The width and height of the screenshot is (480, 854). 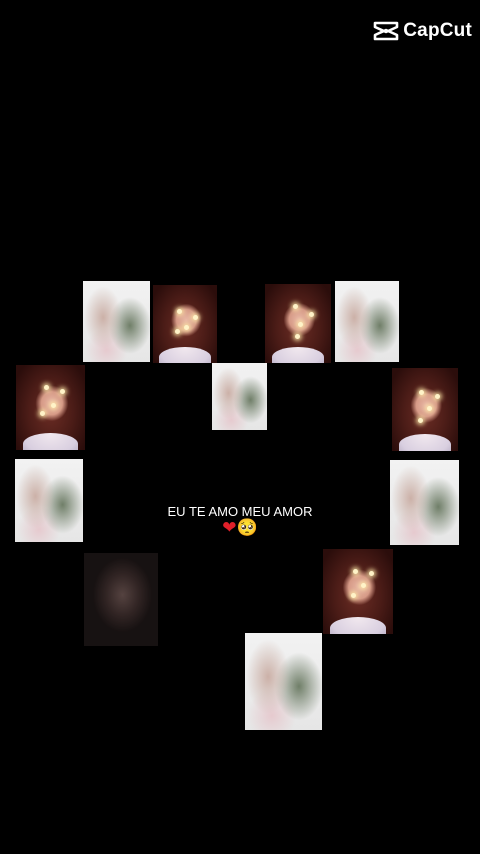 What do you see at coordinates (437, 30) in the screenshot?
I see `watermark-text: CapCut` at bounding box center [437, 30].